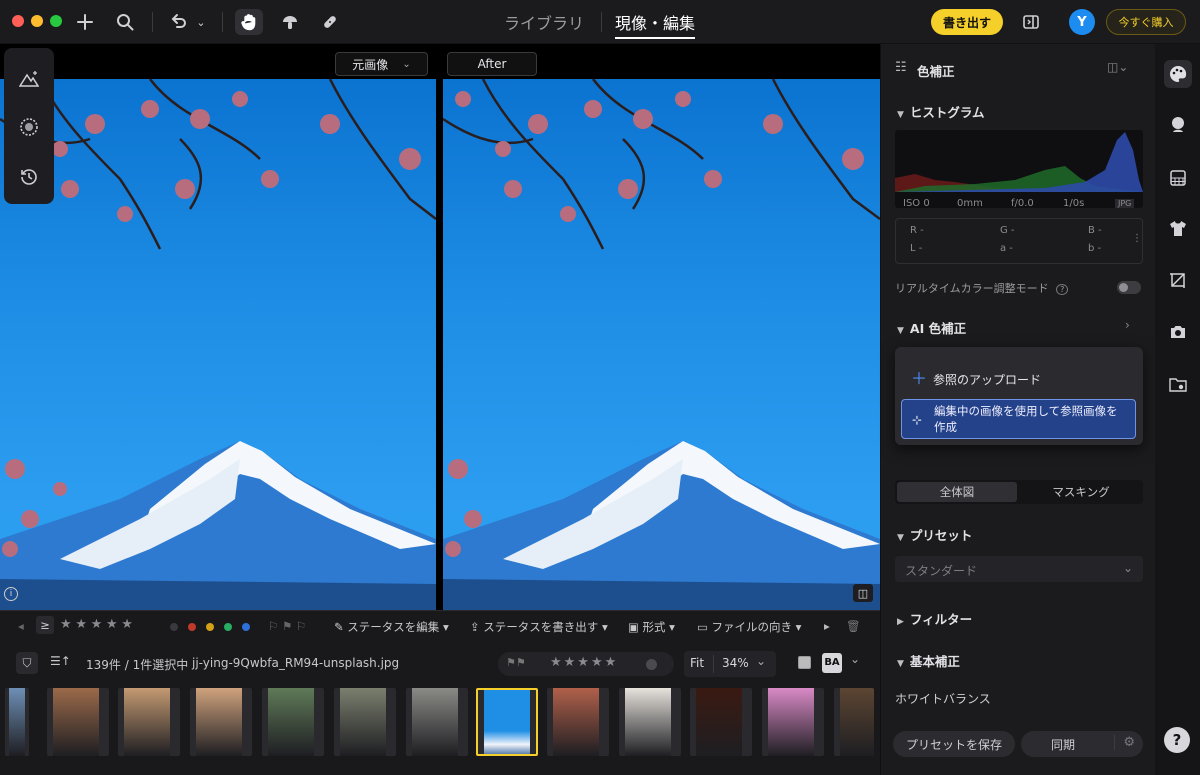  I want to click on orientation-button: ▭ ファイルの向き ▾, so click(749, 627).